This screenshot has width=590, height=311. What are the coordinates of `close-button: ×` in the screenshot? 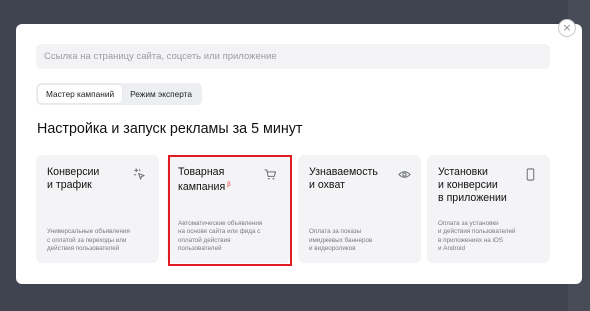 It's located at (567, 28).